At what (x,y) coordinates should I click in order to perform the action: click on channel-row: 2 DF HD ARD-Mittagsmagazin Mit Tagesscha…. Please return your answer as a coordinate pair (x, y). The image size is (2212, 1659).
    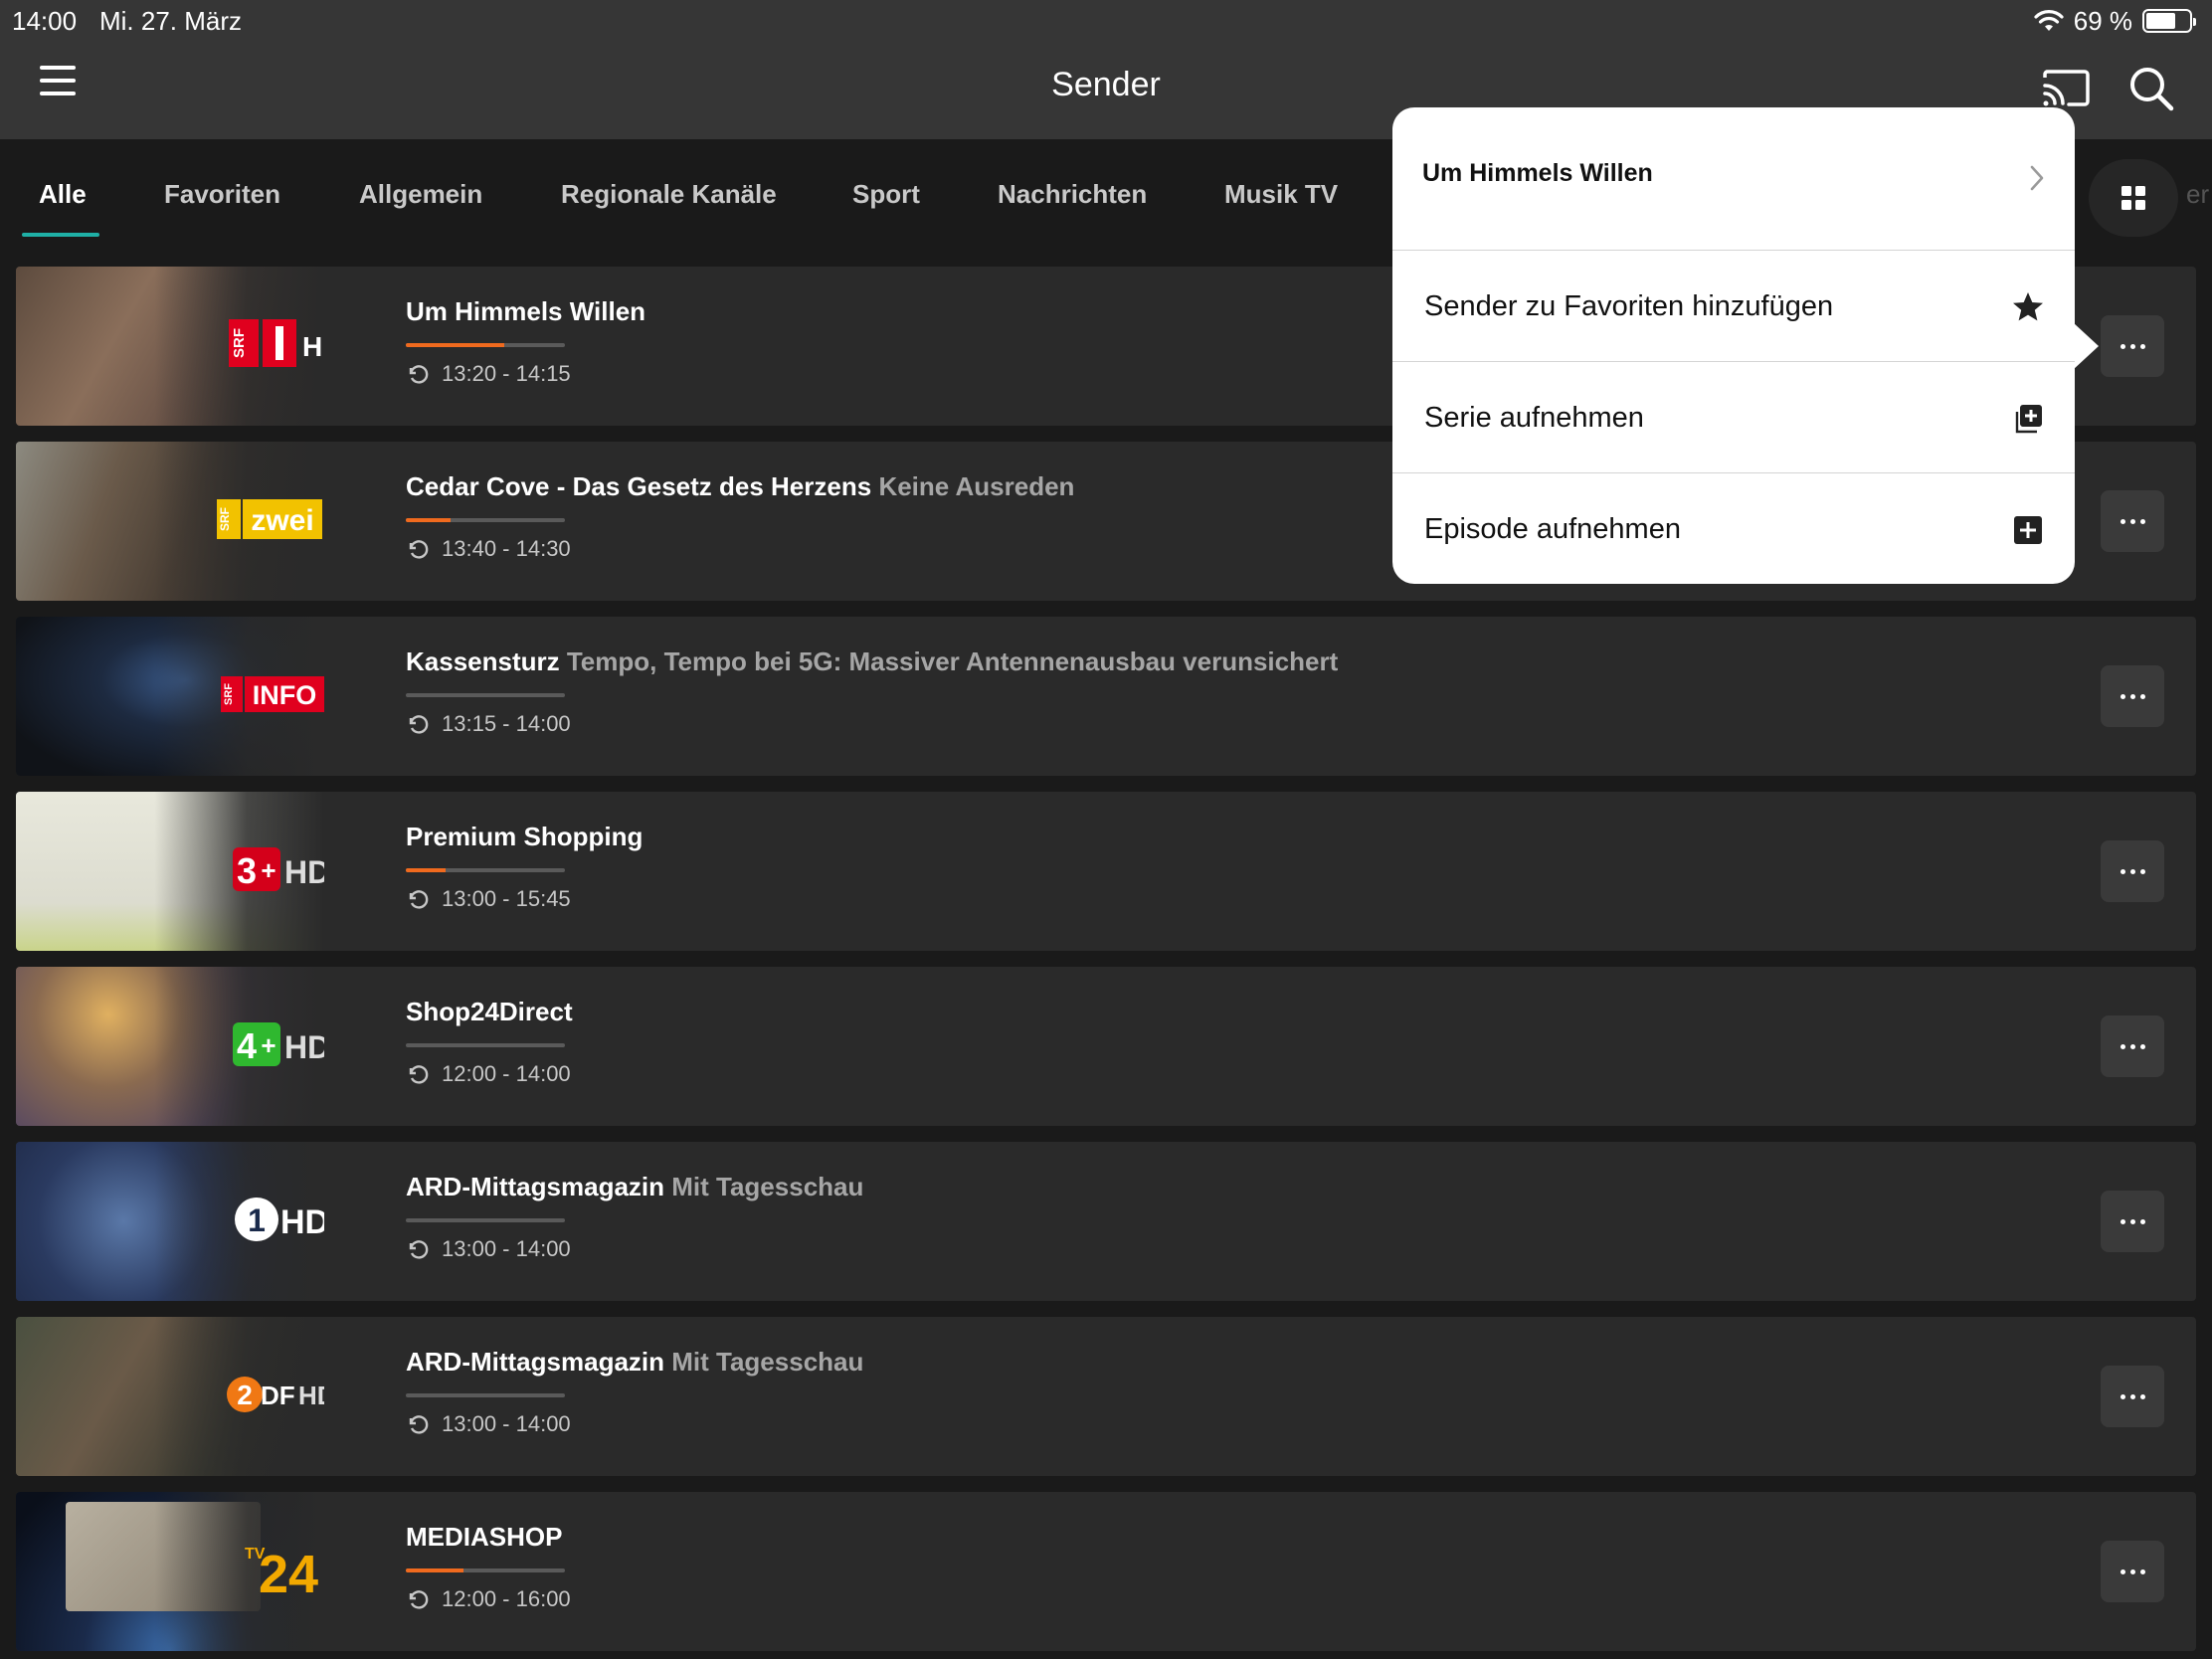
    Looking at the image, I should click on (1106, 1396).